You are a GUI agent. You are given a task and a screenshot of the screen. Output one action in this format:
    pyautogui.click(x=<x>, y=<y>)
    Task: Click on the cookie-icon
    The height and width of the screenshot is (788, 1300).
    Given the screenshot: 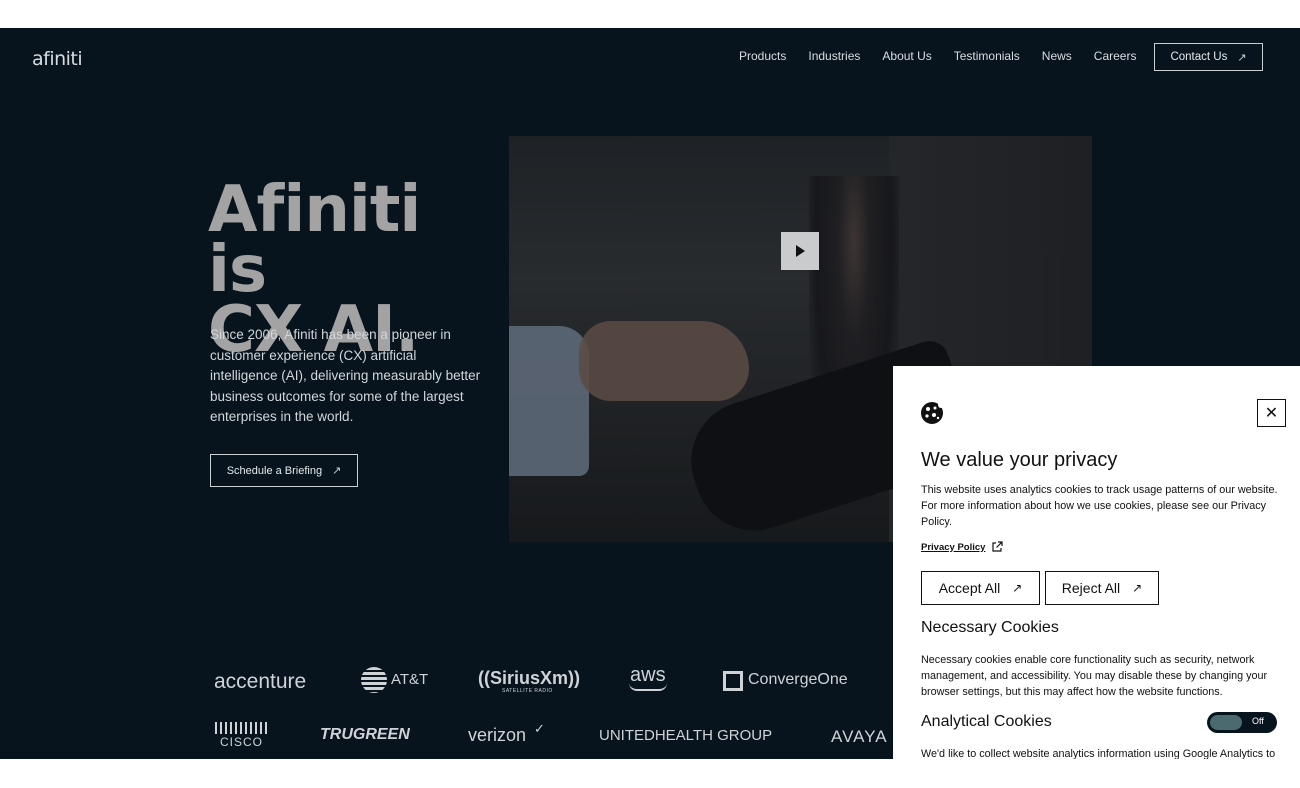 What is the action you would take?
    pyautogui.click(x=932, y=415)
    